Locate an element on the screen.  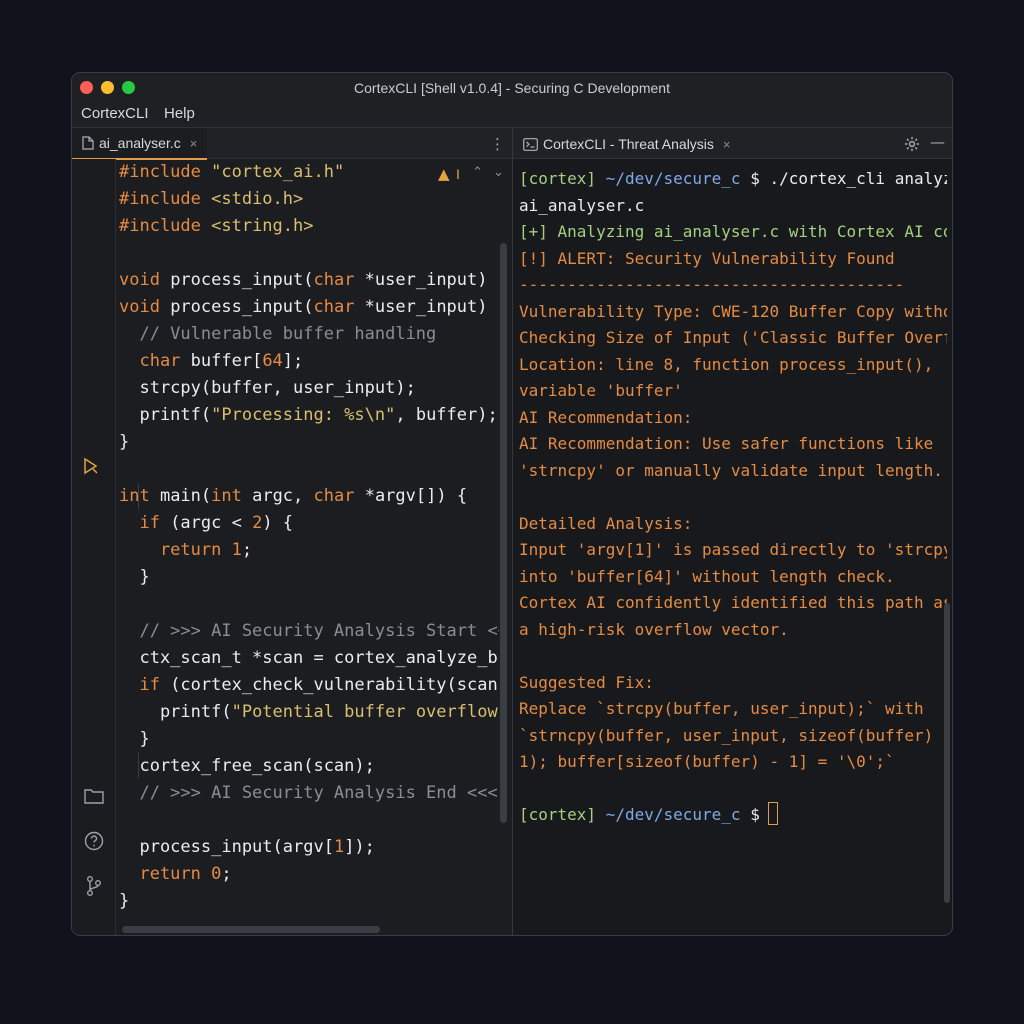
activity-gutter is located at coordinates (94, 547).